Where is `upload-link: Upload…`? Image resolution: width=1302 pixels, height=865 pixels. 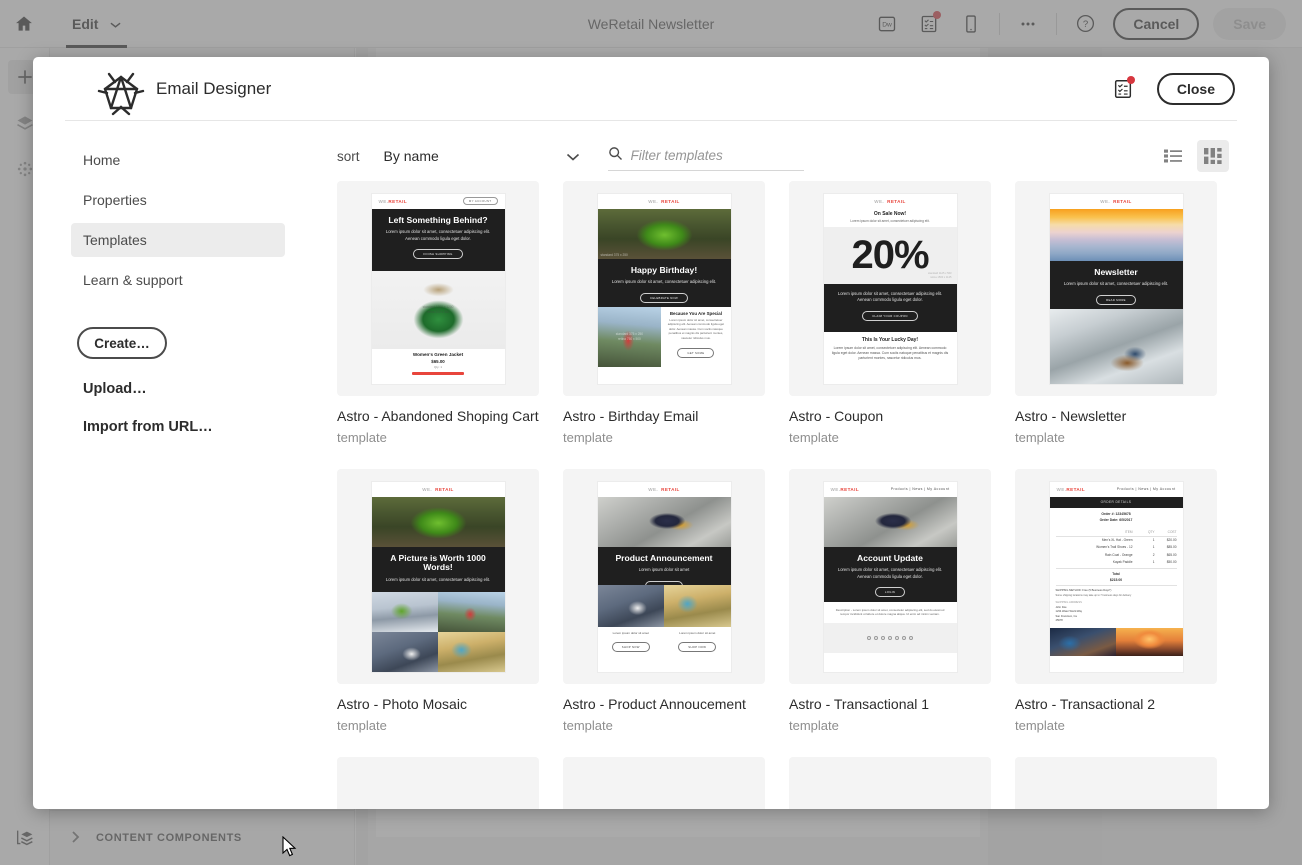
upload-link: Upload… is located at coordinates (184, 389).